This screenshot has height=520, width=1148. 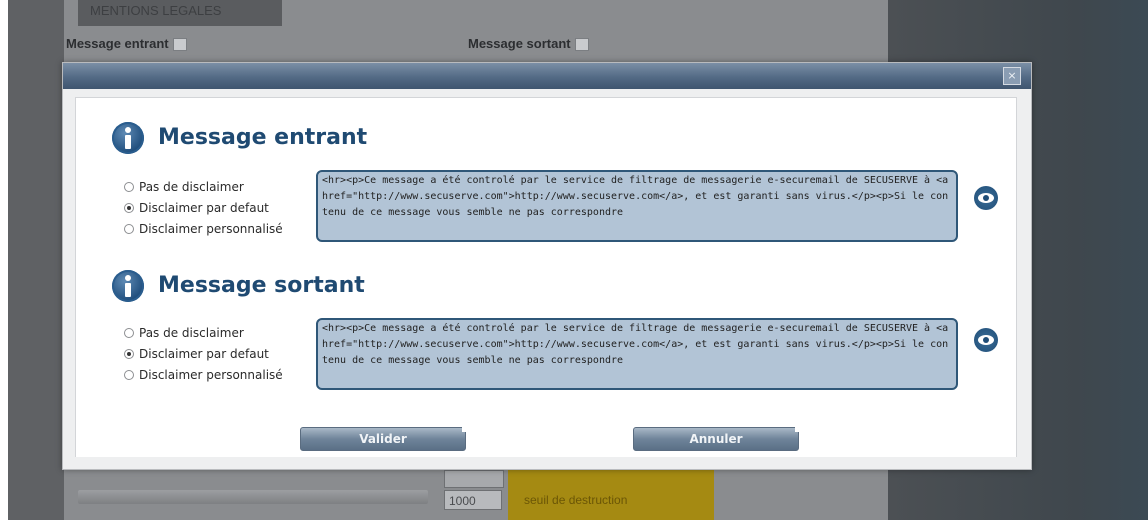 I want to click on threshold-input: 1000, so click(x=473, y=500).